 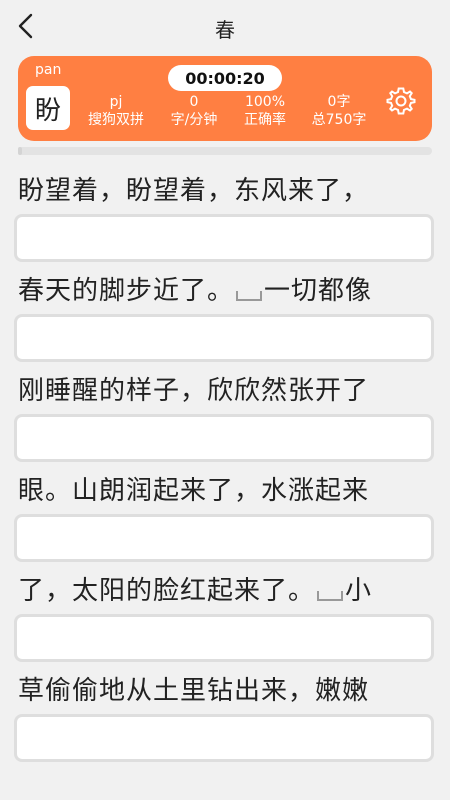 I want to click on settings-button, so click(x=401, y=100).